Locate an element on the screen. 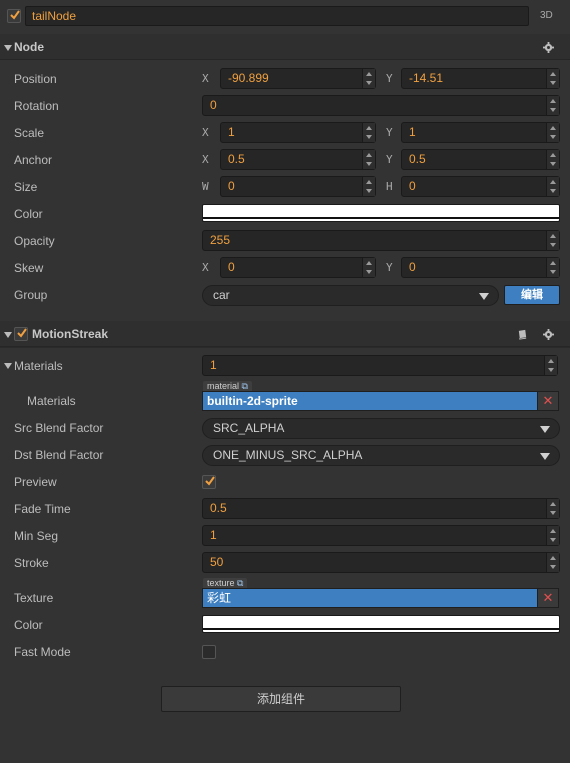  position-x-value: -90.899 is located at coordinates (248, 78).